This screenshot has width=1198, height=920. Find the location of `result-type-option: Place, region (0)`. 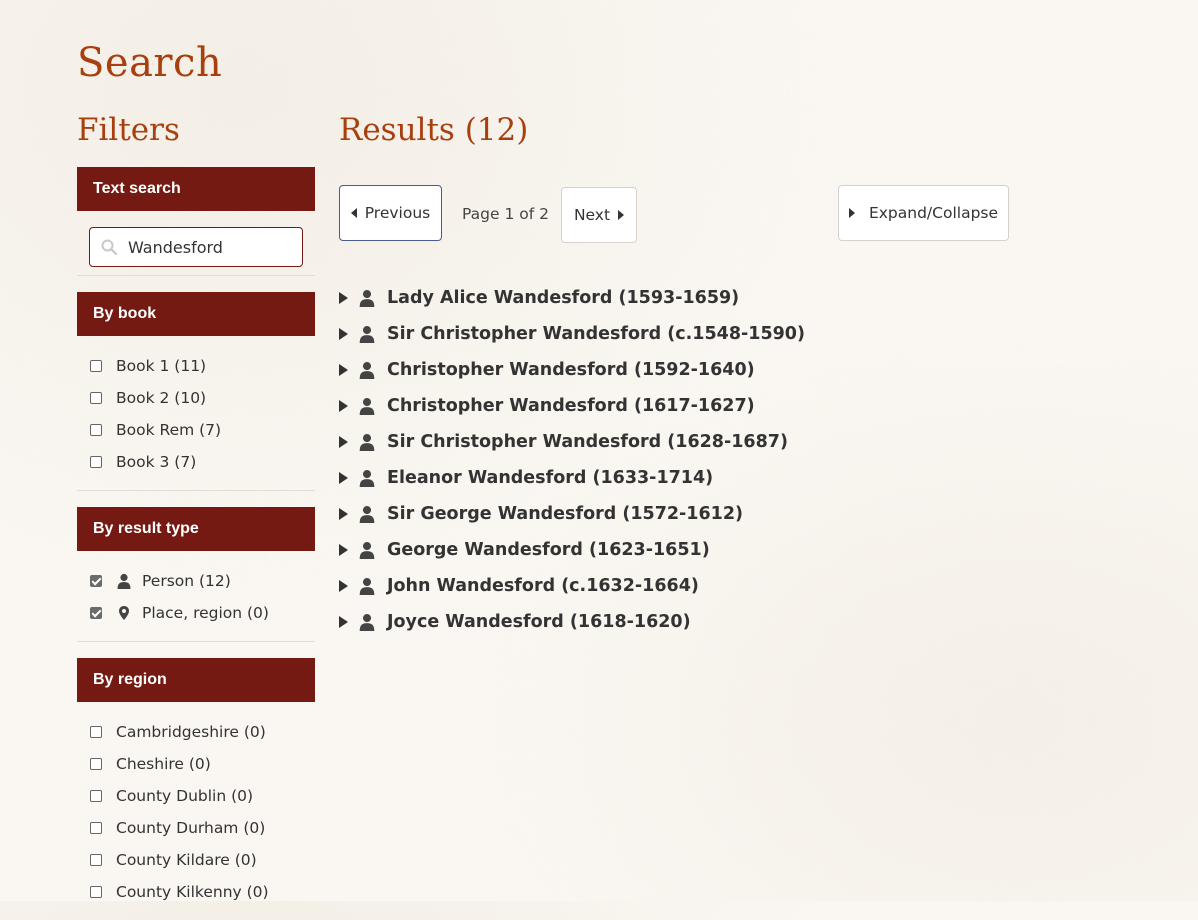

result-type-option: Place, region (0) is located at coordinates (202, 613).